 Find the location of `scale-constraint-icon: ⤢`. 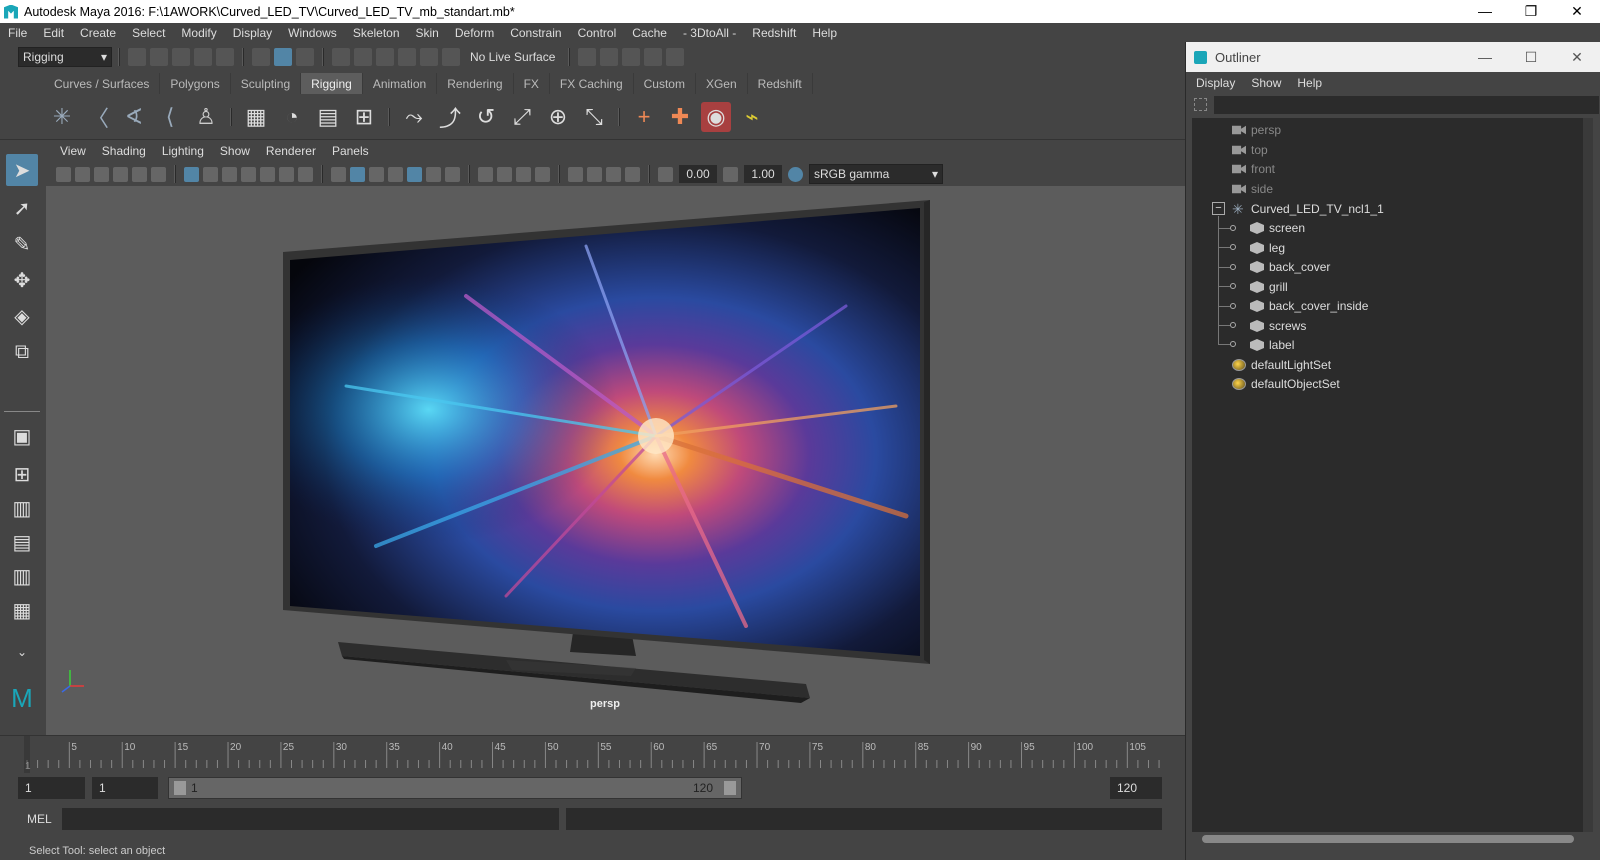

scale-constraint-icon: ⤢ is located at coordinates (522, 117).